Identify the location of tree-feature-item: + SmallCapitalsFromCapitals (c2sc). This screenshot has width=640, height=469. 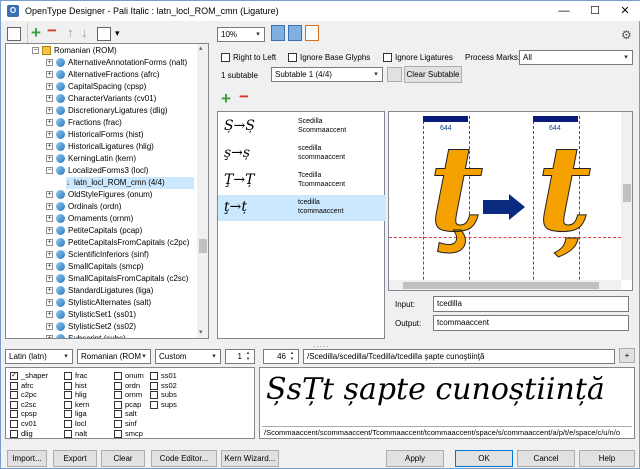
(117, 279).